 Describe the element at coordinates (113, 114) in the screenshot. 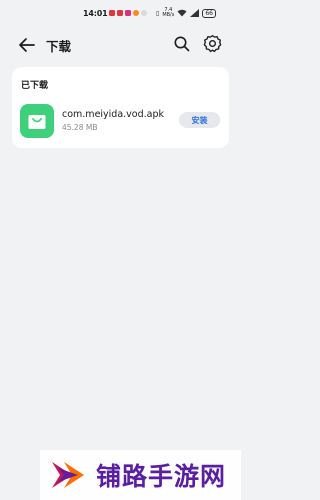

I see `file-name: com.meiyida.vod.apk` at that location.